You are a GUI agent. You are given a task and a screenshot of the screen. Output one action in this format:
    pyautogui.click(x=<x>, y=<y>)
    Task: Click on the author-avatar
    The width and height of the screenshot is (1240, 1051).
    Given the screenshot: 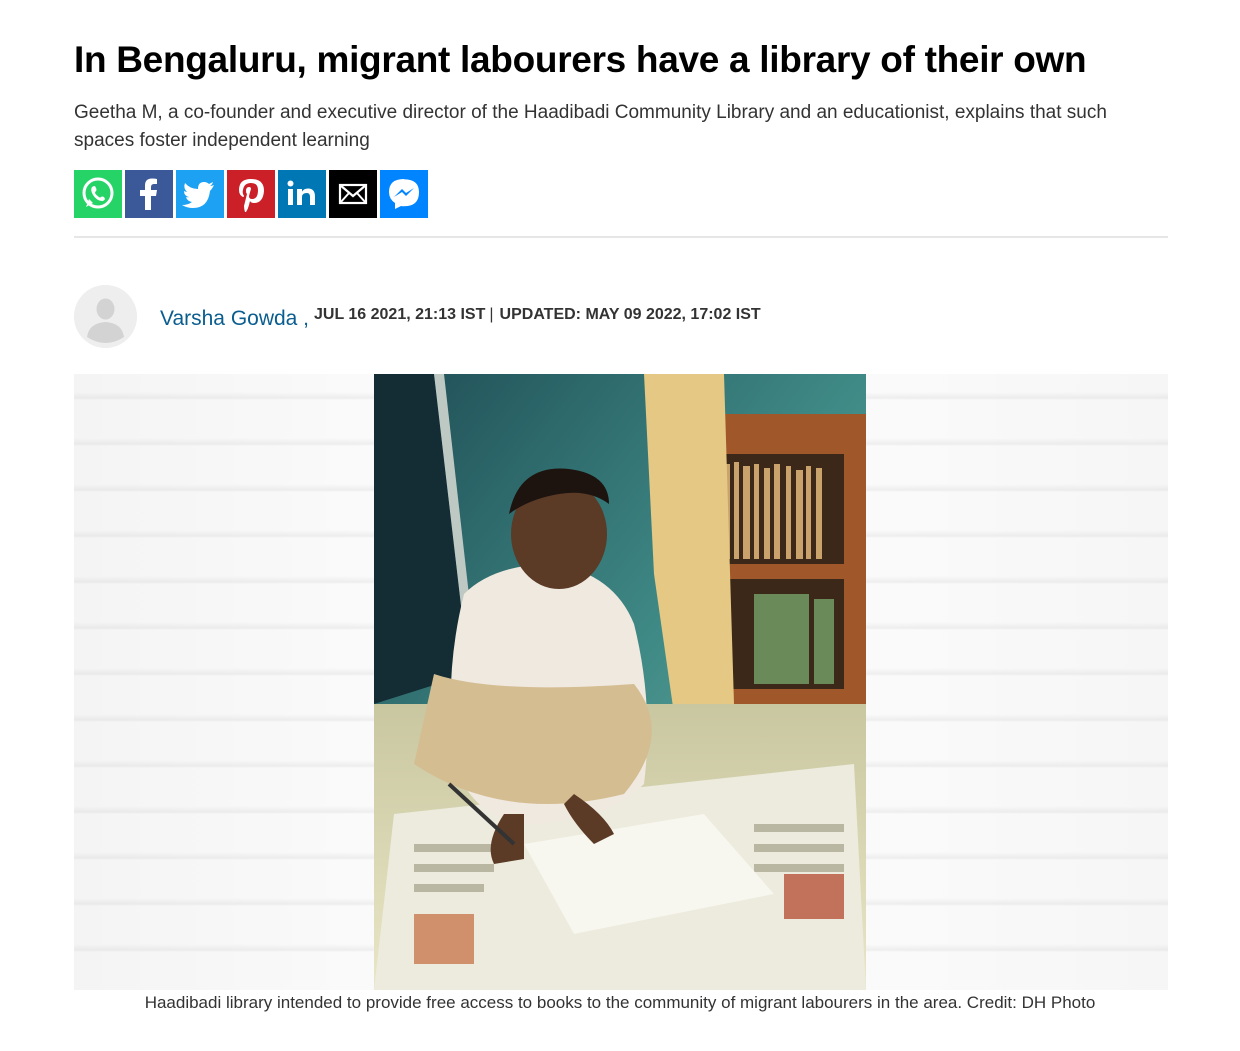 What is the action you would take?
    pyautogui.click(x=105, y=316)
    